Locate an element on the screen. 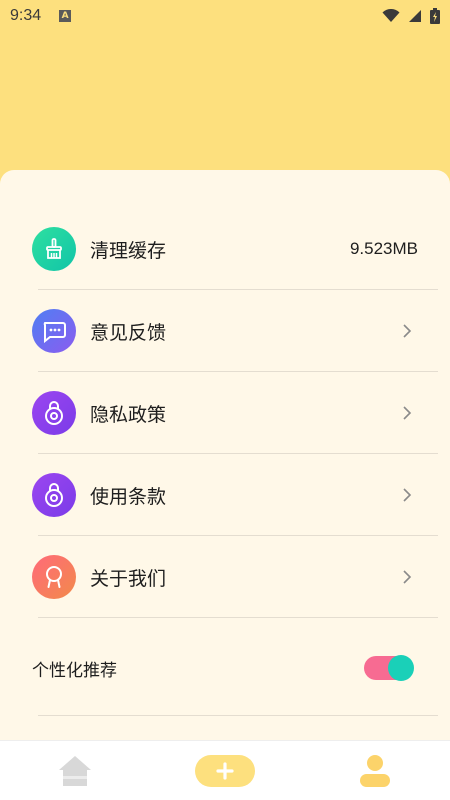  tab-profile is located at coordinates (375, 770).